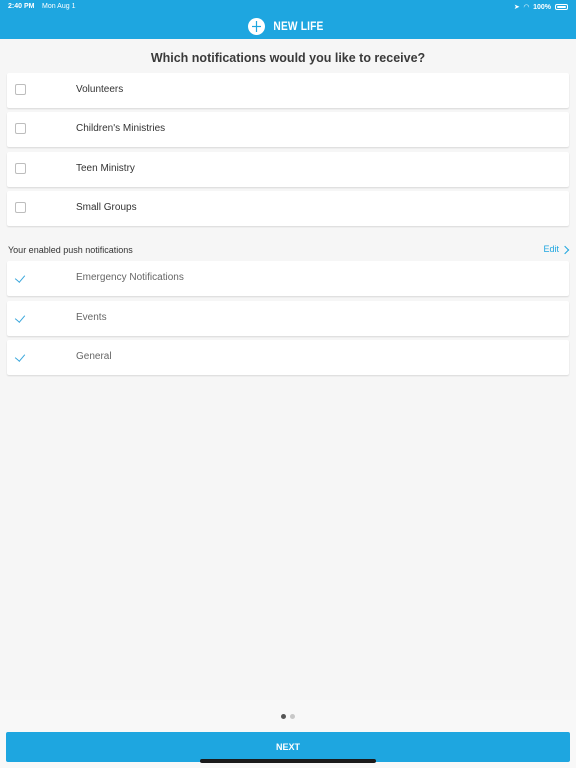 The image size is (576, 768). Describe the element at coordinates (59, 6) in the screenshot. I see `status-date: Mon Aug 1` at that location.